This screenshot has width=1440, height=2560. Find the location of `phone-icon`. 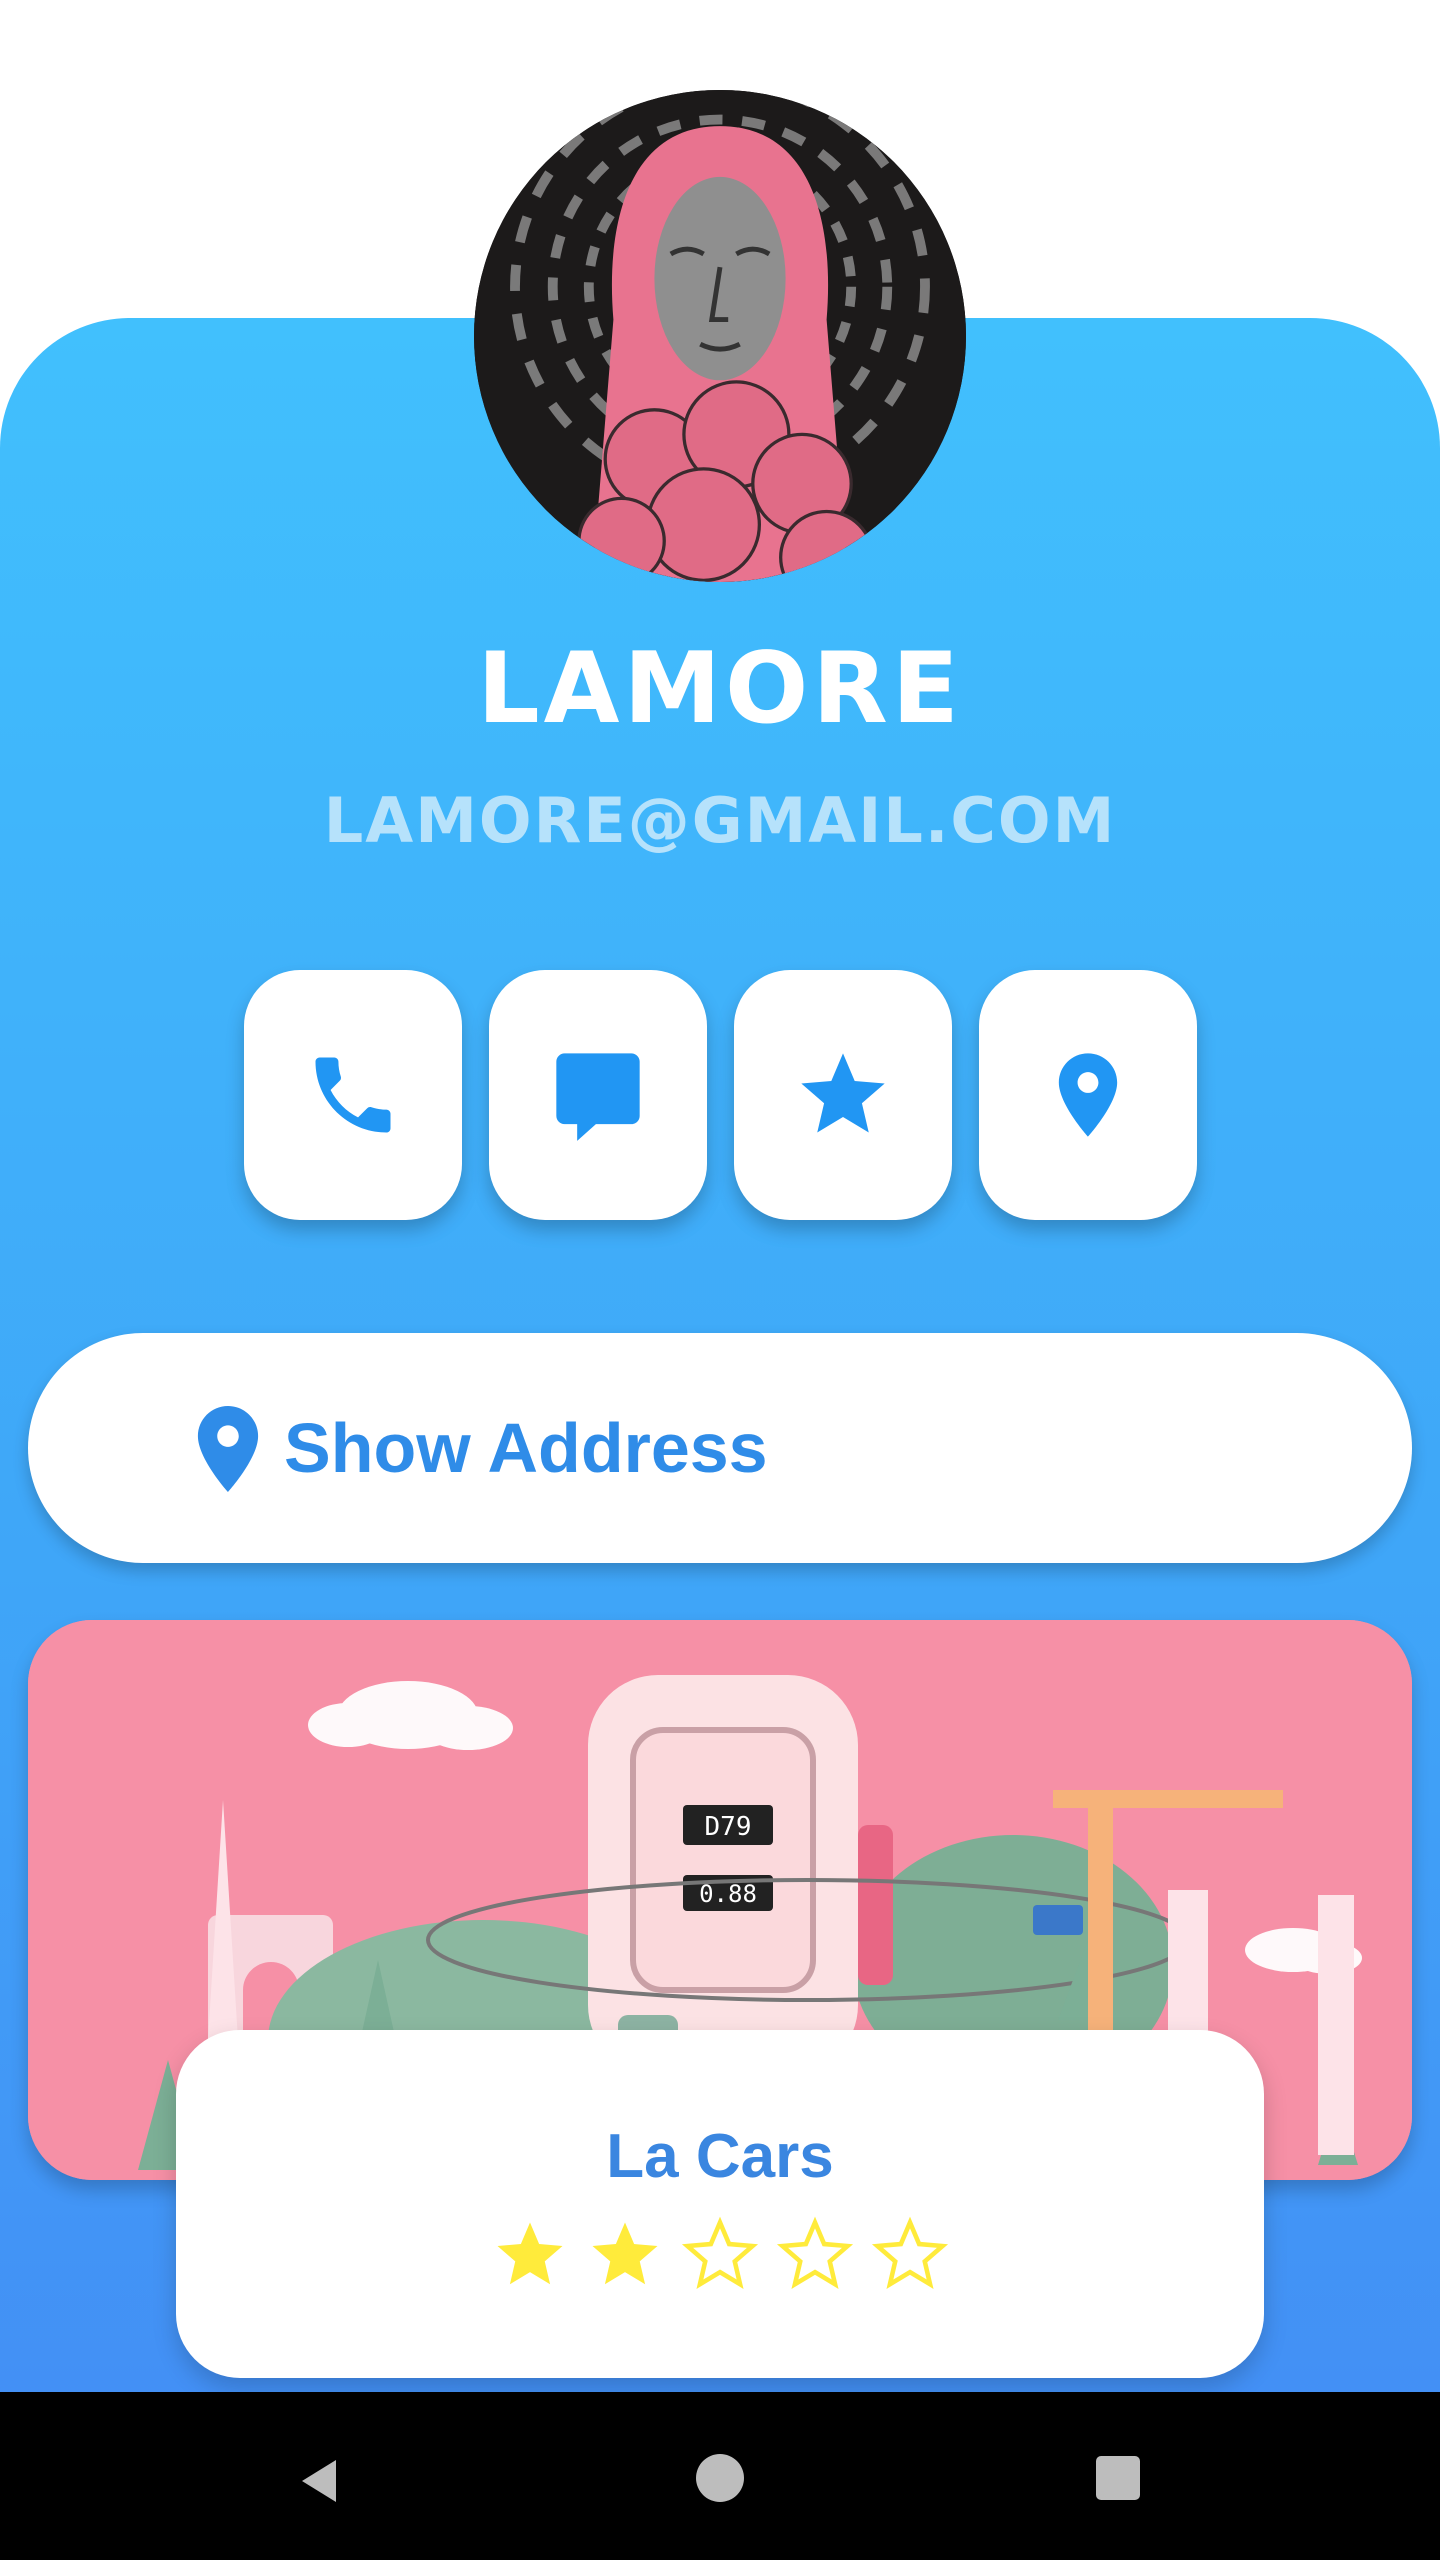

phone-icon is located at coordinates (353, 1095).